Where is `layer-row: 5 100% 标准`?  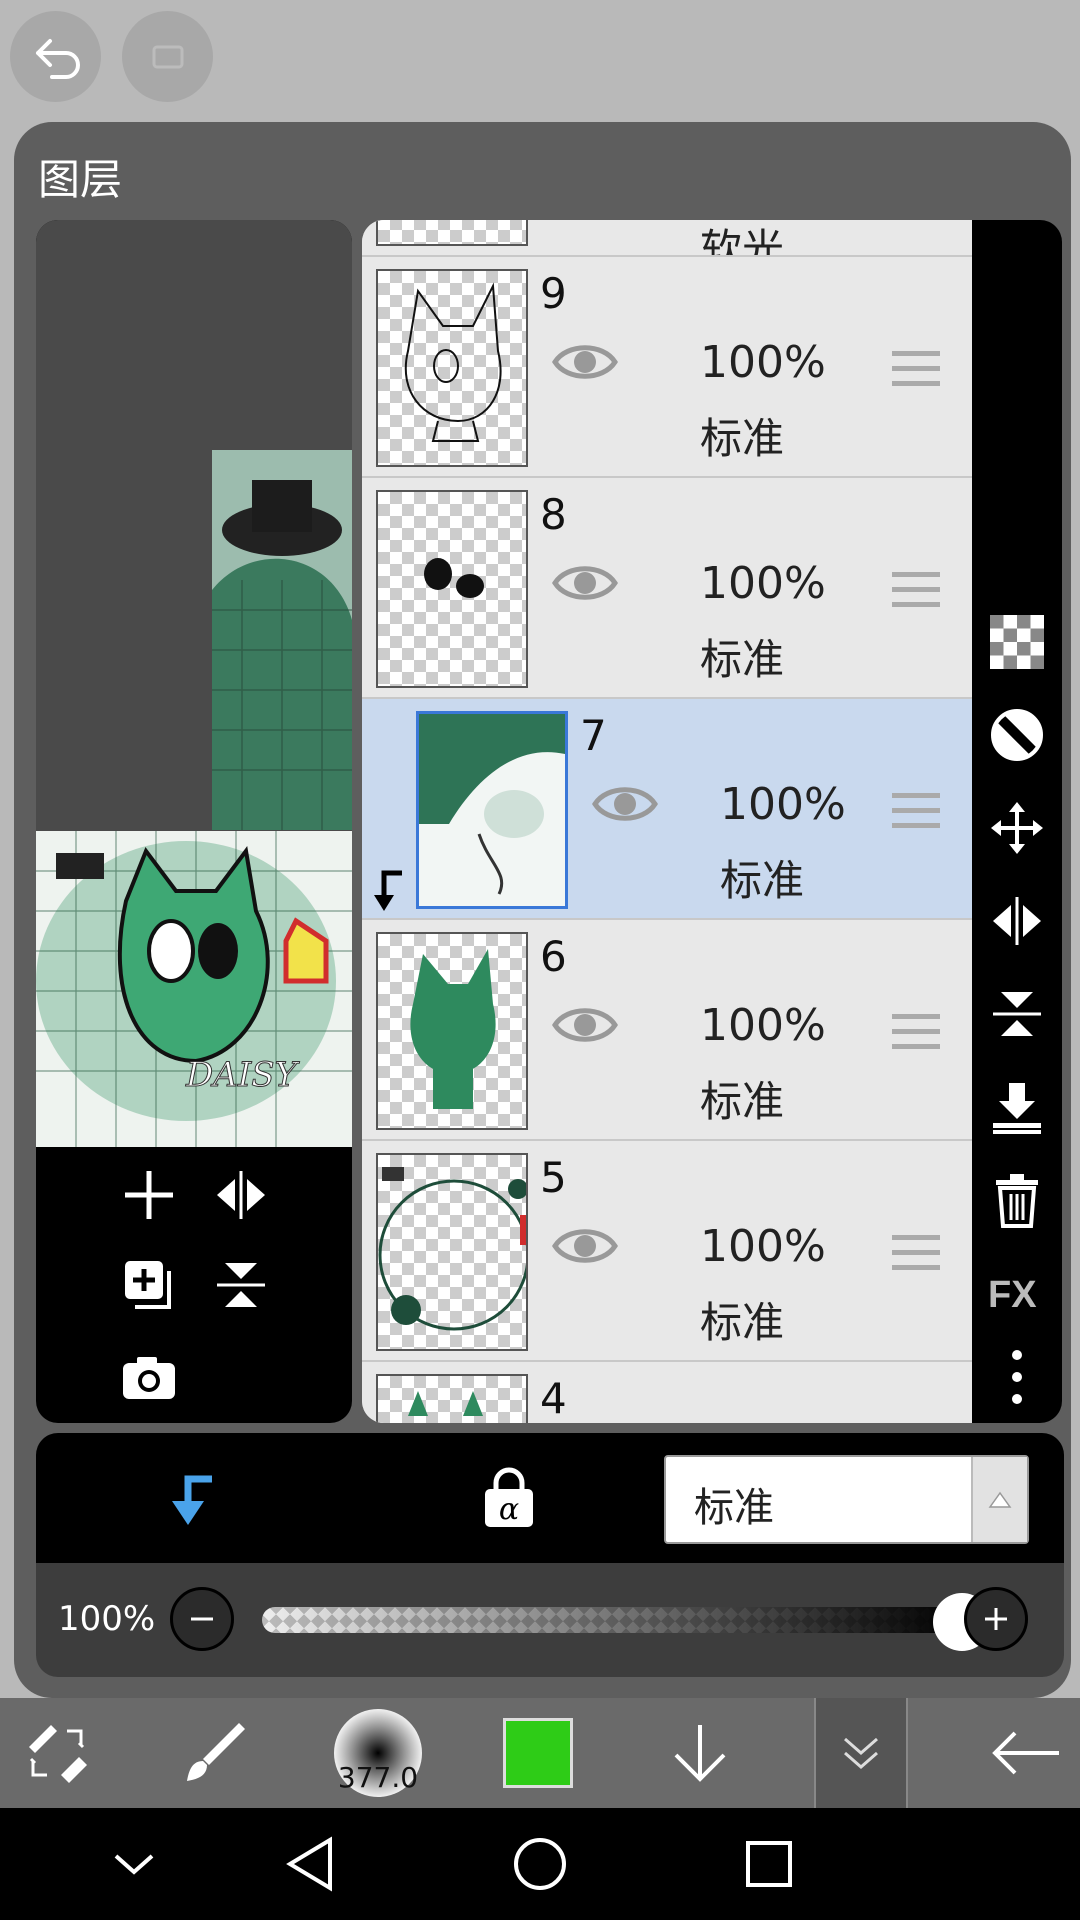
layer-row: 5 100% 标准 is located at coordinates (667, 1249).